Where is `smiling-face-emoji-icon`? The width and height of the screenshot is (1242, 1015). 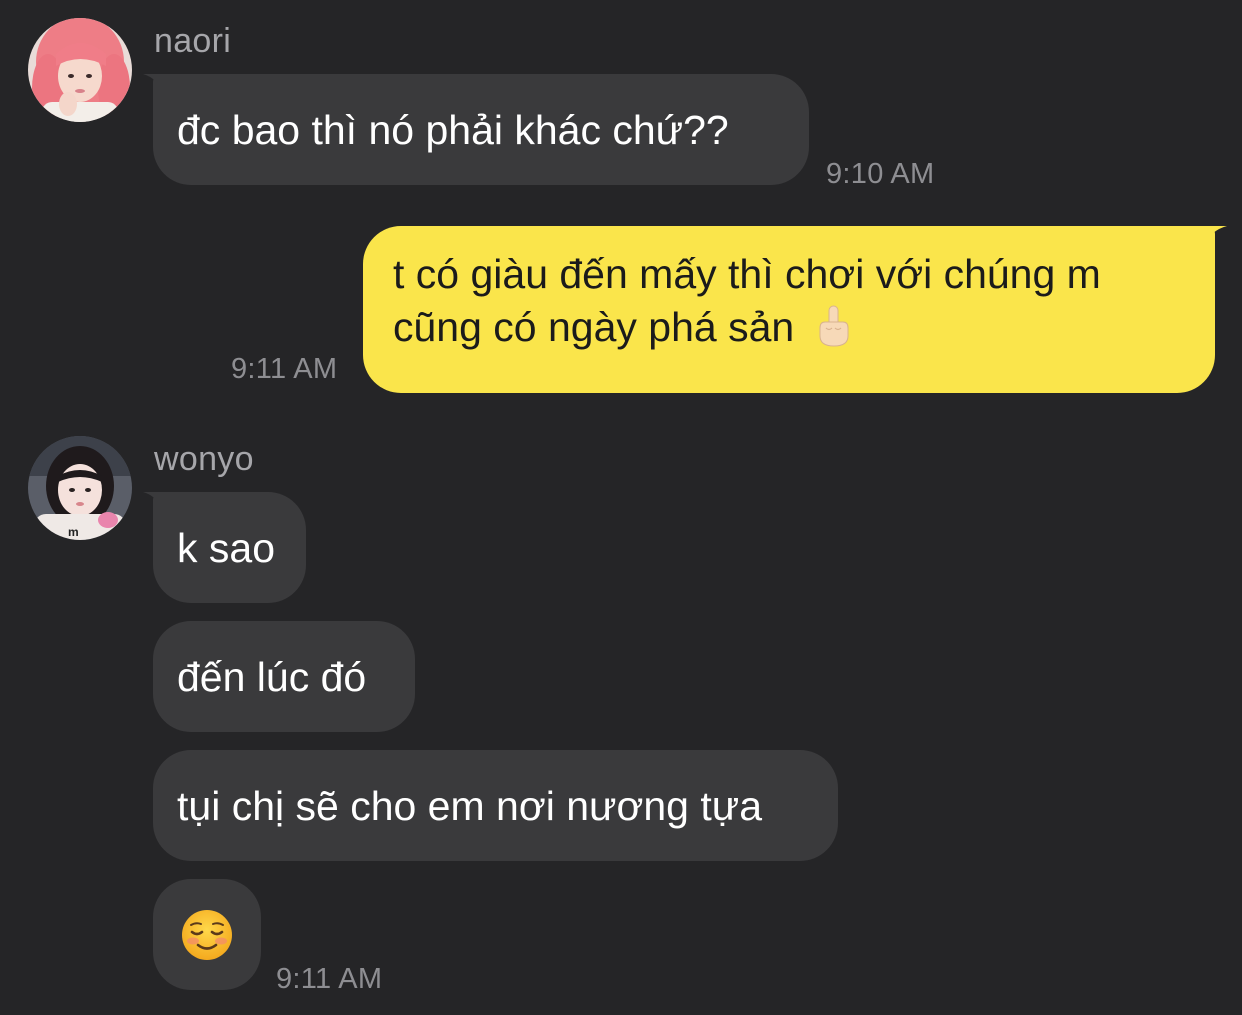
smiling-face-emoji-icon is located at coordinates (207, 934).